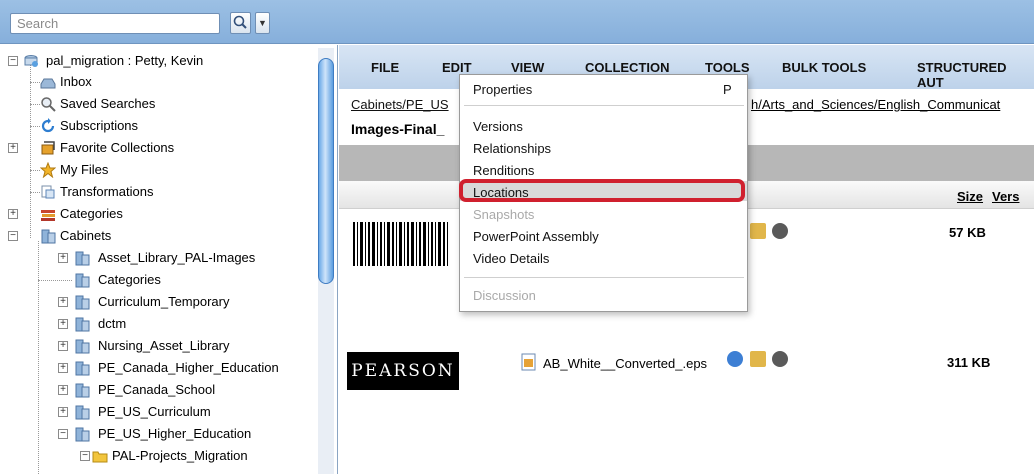 The width and height of the screenshot is (1034, 474). Describe the element at coordinates (86, 235) in the screenshot. I see `tree-item-label: Cabinets` at that location.